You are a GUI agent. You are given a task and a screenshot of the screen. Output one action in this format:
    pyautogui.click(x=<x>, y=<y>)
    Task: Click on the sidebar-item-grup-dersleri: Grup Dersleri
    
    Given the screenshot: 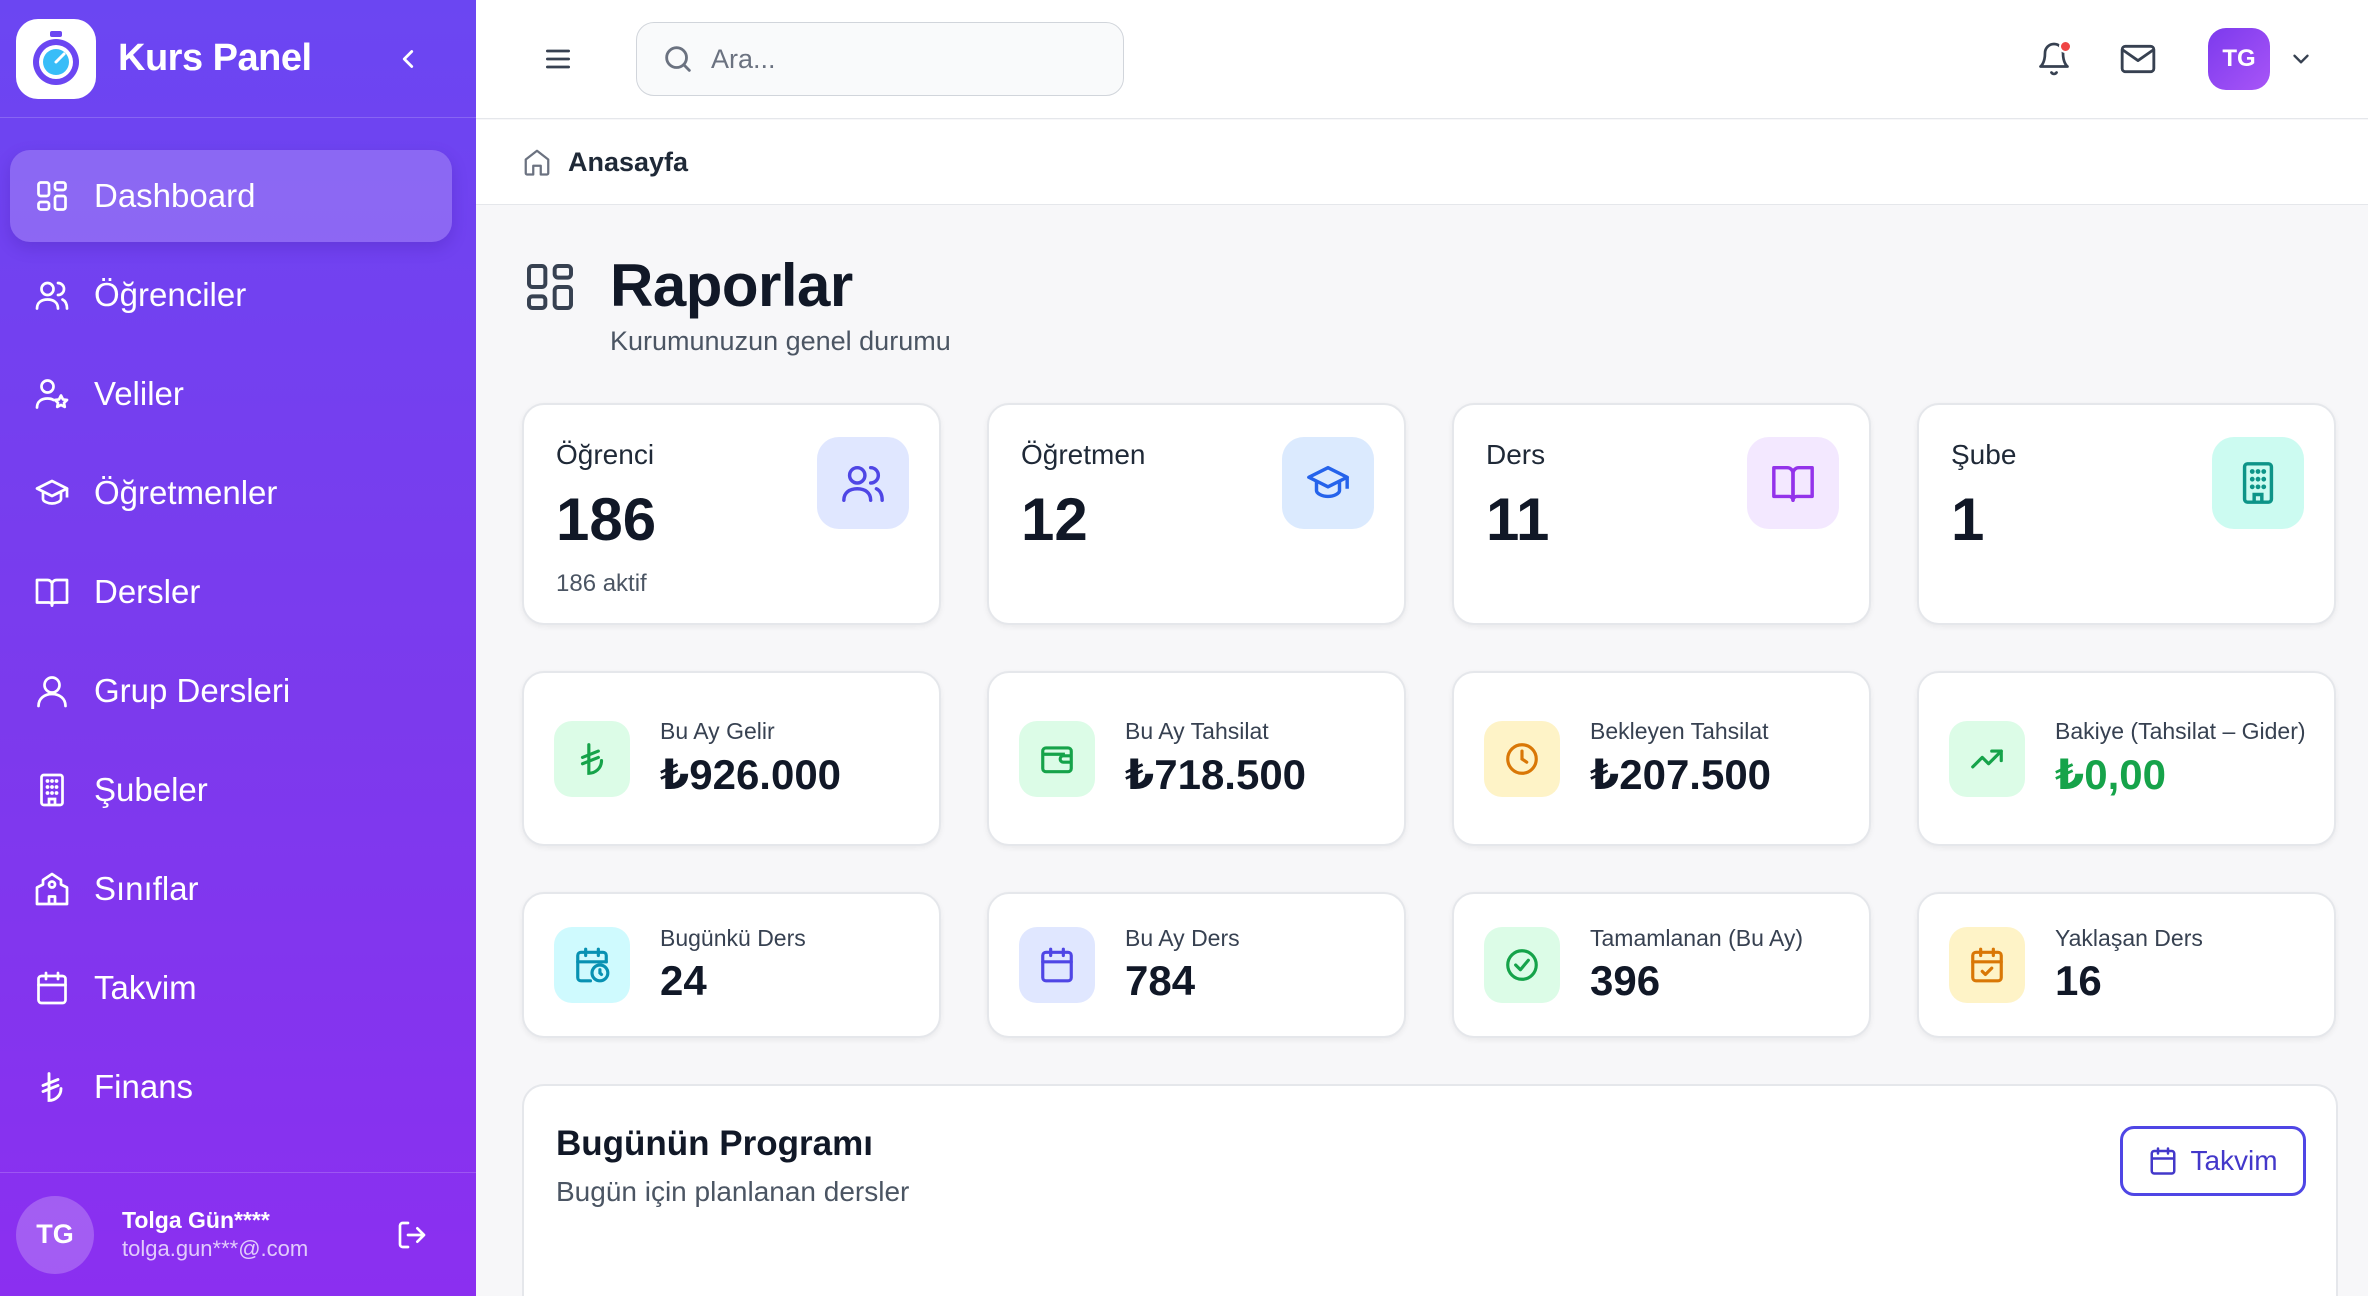 What is the action you would take?
    pyautogui.click(x=231, y=691)
    